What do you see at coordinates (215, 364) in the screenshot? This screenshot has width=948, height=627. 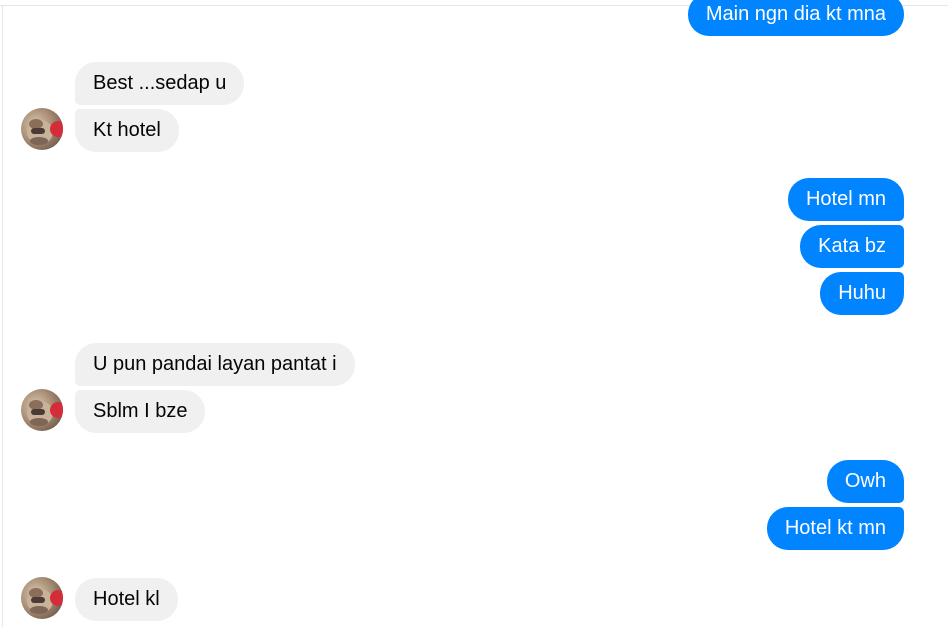 I see `message-incoming: U pun pandai layan pantat i` at bounding box center [215, 364].